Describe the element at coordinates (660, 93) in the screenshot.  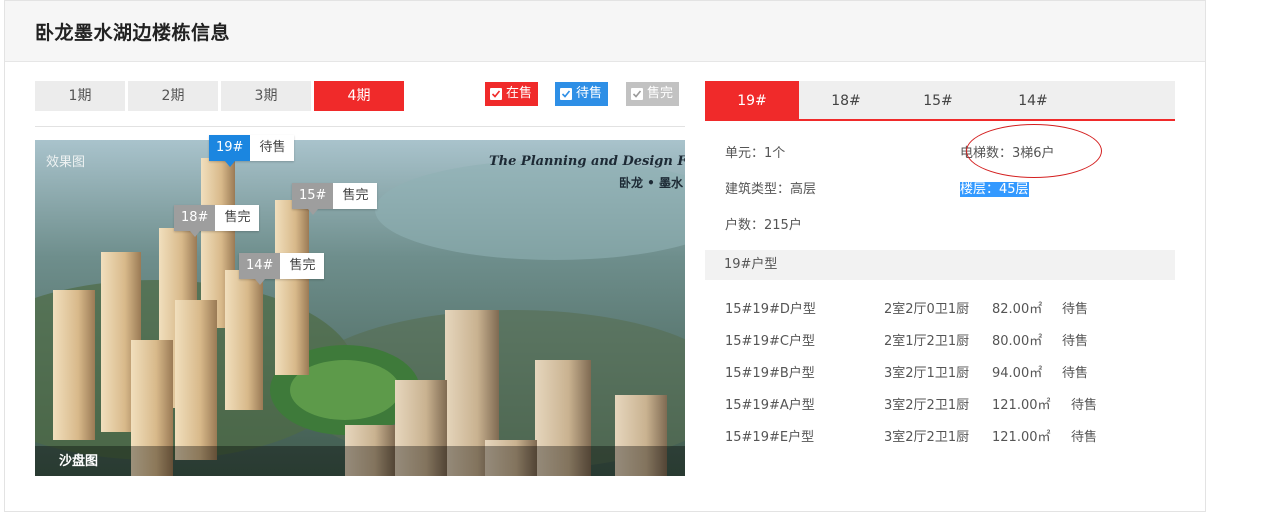
I see `filter-sold-out-label: 售完` at that location.